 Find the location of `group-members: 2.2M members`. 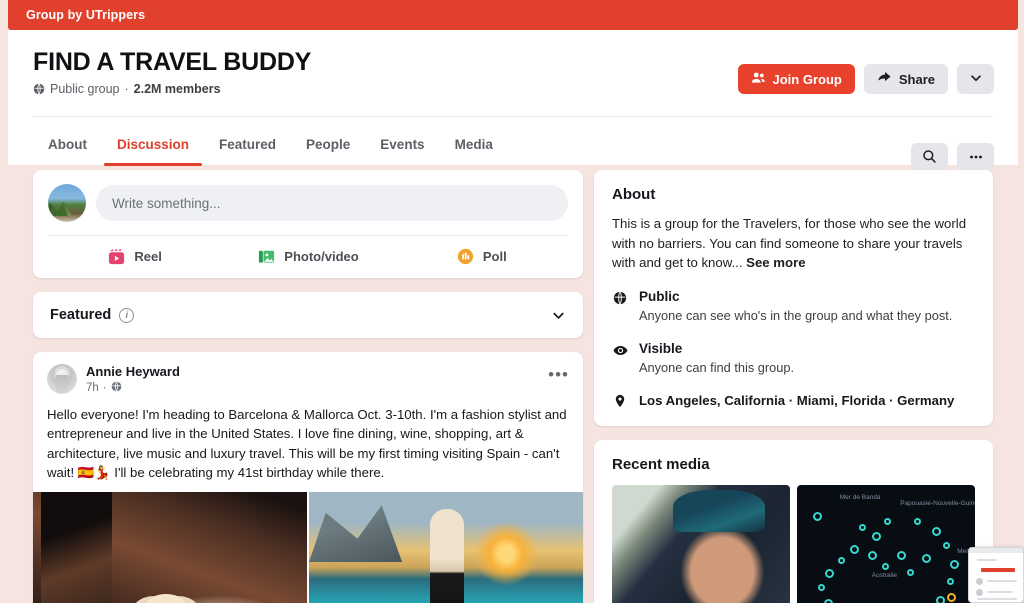

group-members: 2.2M members is located at coordinates (177, 89).